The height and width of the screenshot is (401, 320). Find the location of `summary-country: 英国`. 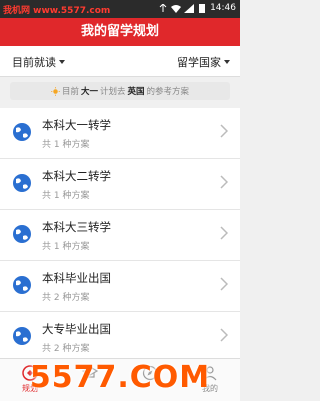

summary-country: 英国 is located at coordinates (136, 92).